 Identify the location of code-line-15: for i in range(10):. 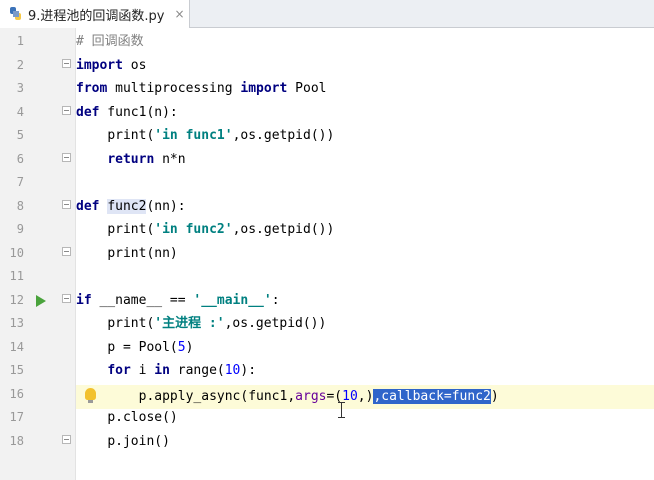
(166, 371).